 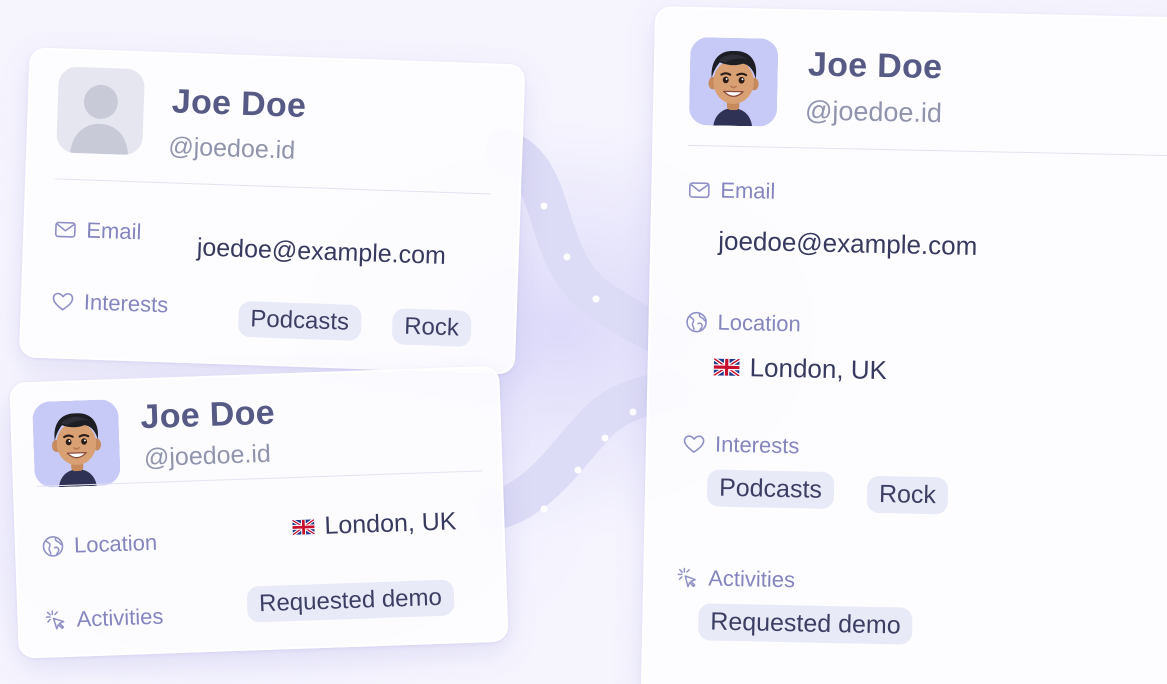 I want to click on avatar-placeholder-icon, so click(x=99, y=119).